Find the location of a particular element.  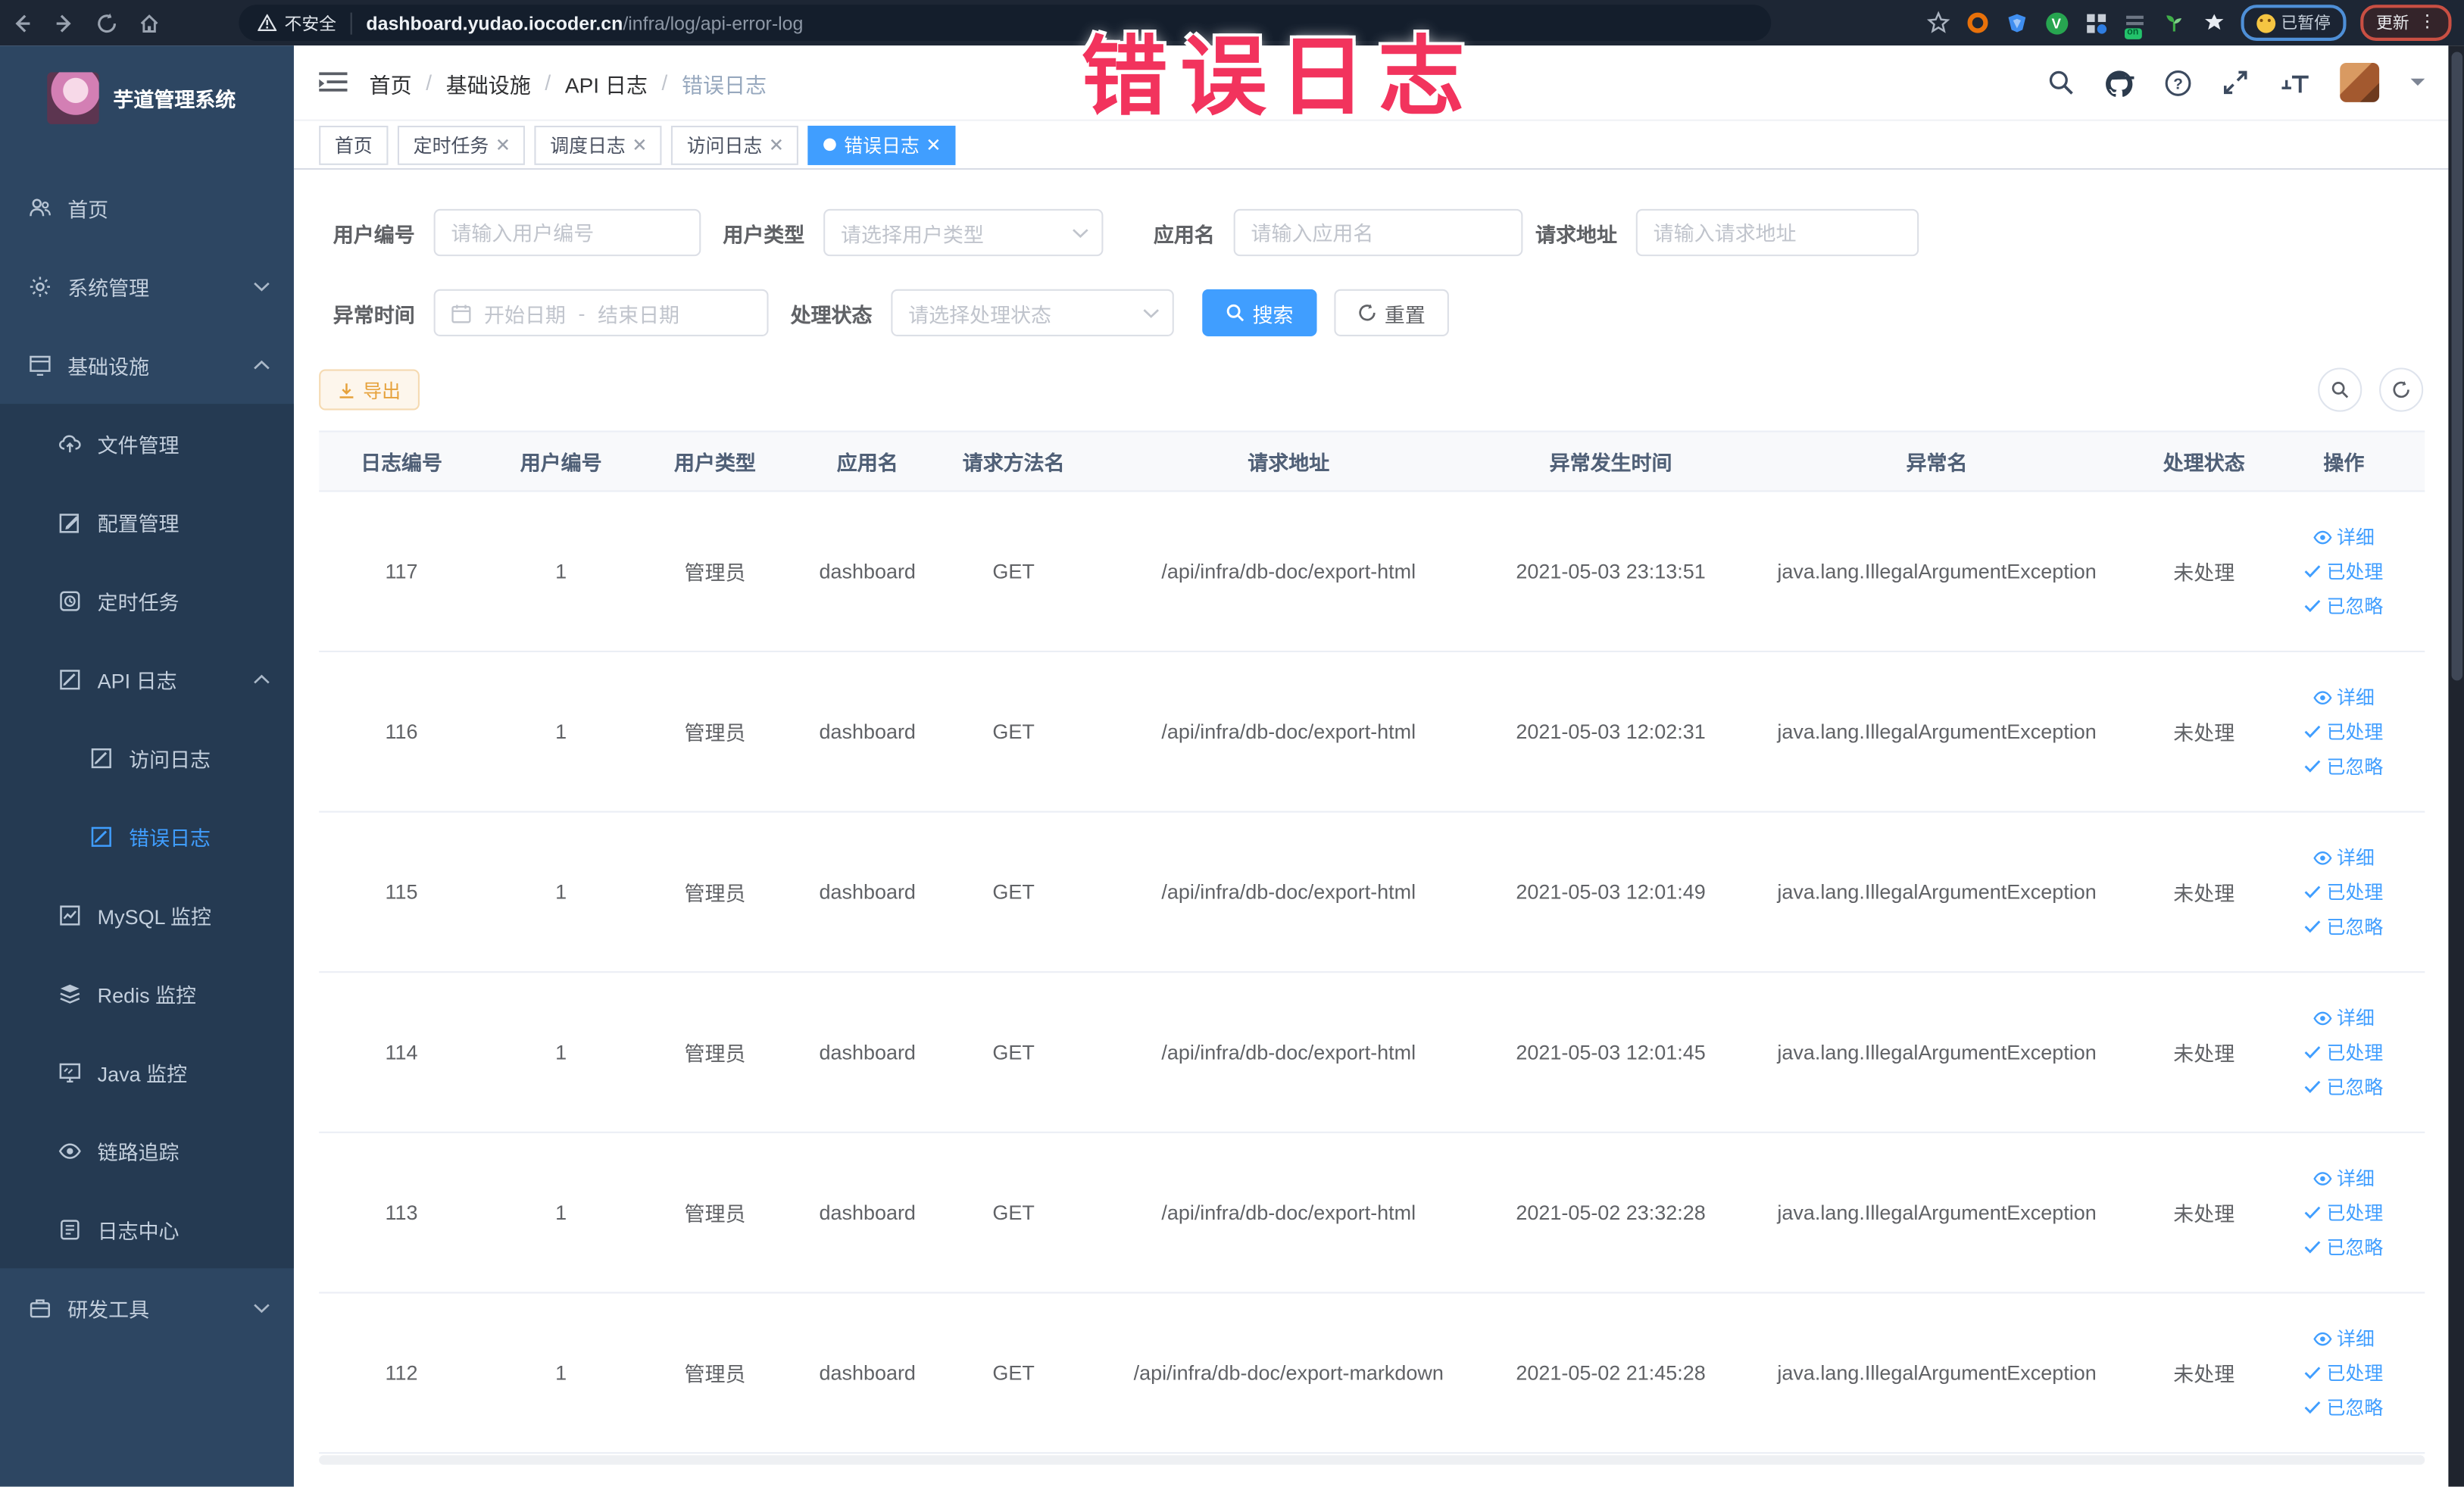

request-url-input is located at coordinates (1777, 232).